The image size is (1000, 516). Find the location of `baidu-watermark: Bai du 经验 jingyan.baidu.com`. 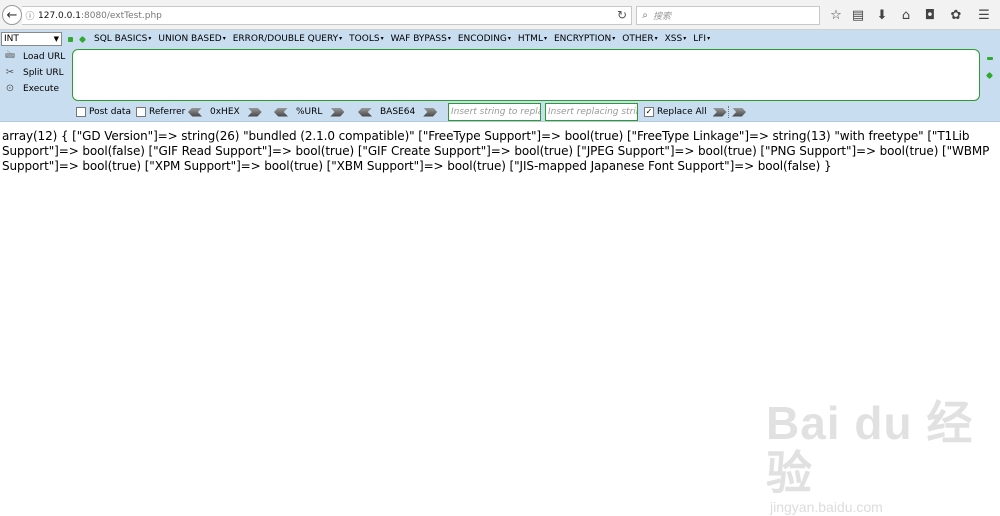

baidu-watermark: Bai du 经验 jingyan.baidu.com is located at coordinates (881, 456).